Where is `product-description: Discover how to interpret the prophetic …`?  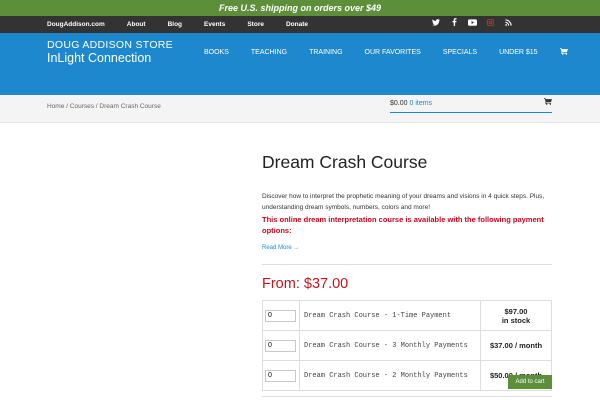 product-description: Discover how to interpret the prophetic … is located at coordinates (403, 202).